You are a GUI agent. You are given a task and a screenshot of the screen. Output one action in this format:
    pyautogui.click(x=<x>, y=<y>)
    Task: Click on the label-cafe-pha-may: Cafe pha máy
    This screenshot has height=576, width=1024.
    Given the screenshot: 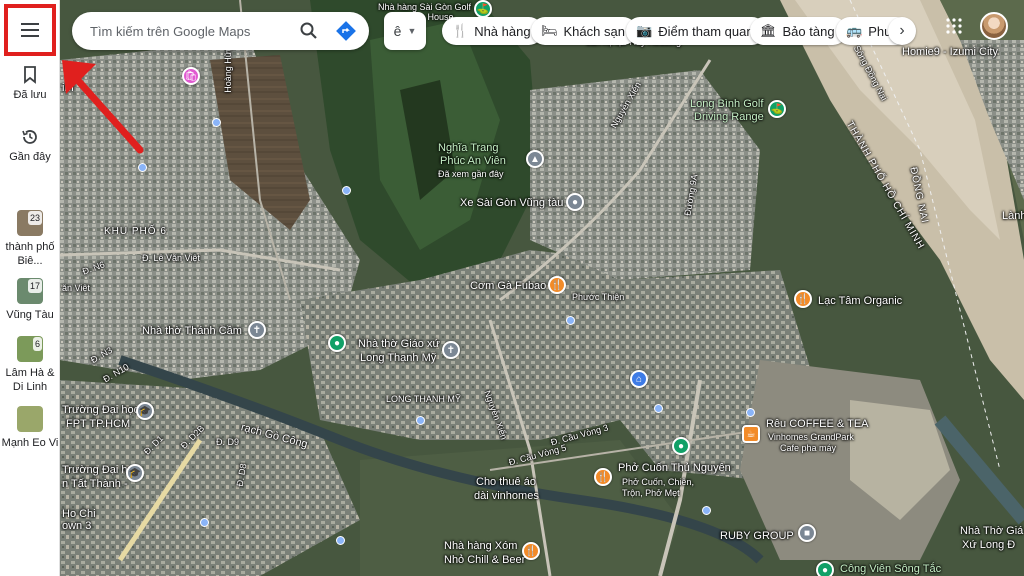 What is the action you would take?
    pyautogui.click(x=808, y=448)
    